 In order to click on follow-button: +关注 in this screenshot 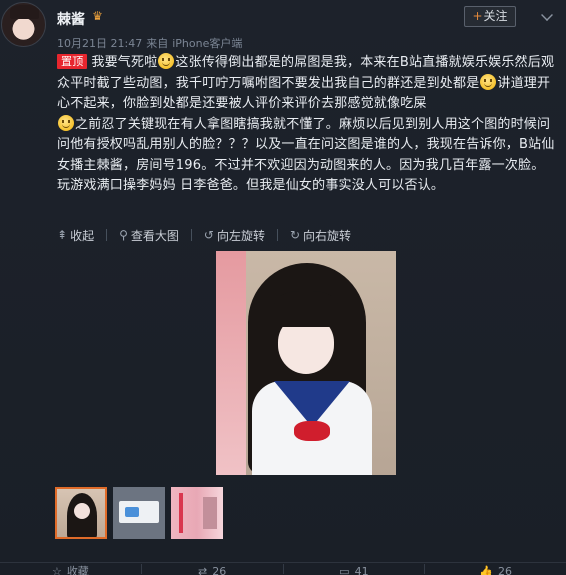, I will do `click(490, 16)`.